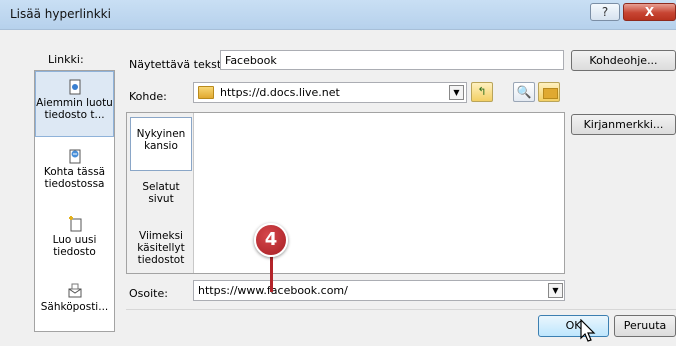 The image size is (676, 346). I want to click on help-button: ?, so click(605, 12).